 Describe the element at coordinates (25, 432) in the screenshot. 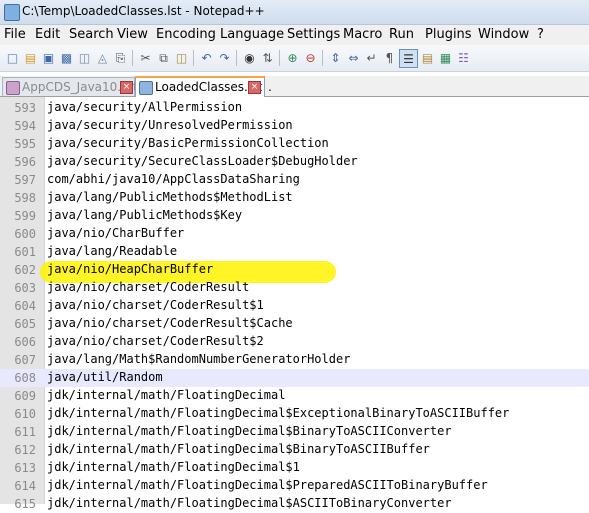

I see `line-number: 611` at that location.